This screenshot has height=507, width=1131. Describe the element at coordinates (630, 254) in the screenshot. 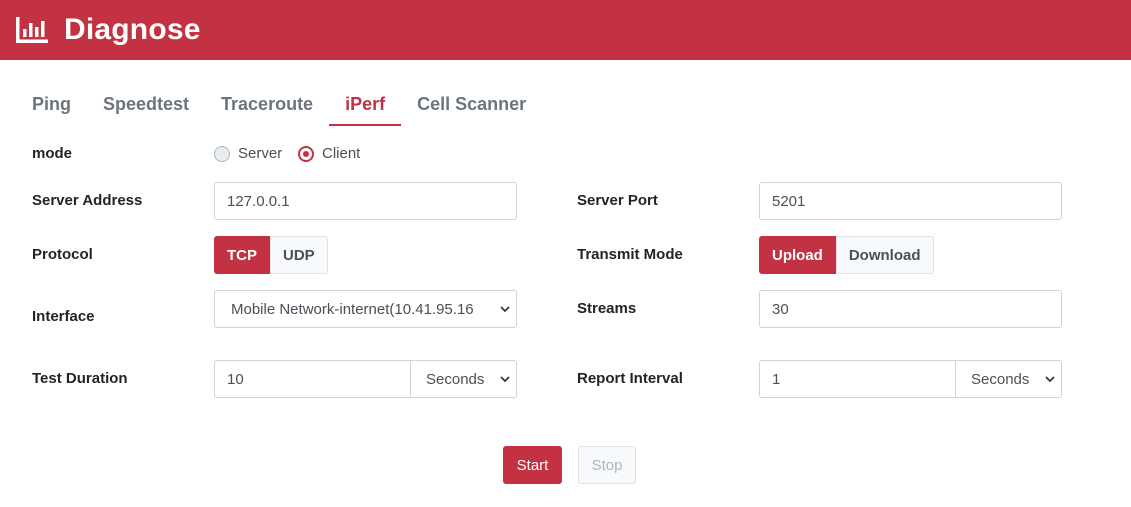

I see `transmit-mode-label: Transmit Mode` at that location.